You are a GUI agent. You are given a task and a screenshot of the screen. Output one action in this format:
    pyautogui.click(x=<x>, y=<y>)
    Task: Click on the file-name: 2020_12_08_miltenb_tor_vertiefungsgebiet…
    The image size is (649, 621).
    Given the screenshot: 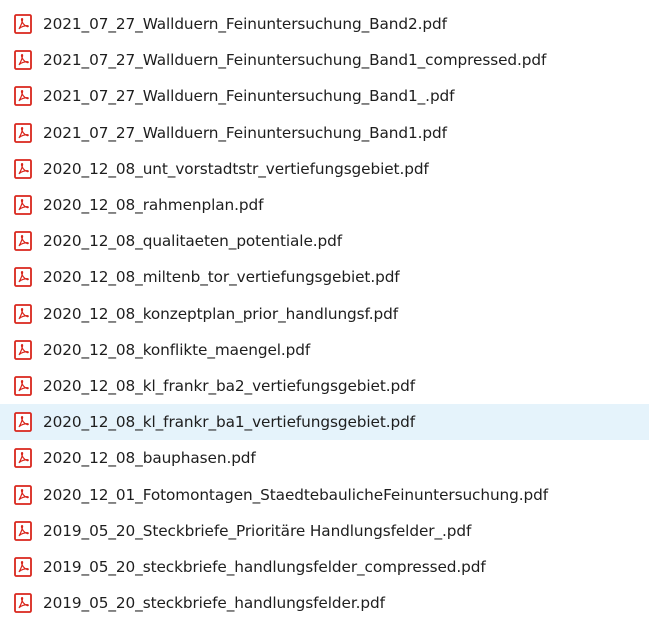 What is the action you would take?
    pyautogui.click(x=221, y=277)
    